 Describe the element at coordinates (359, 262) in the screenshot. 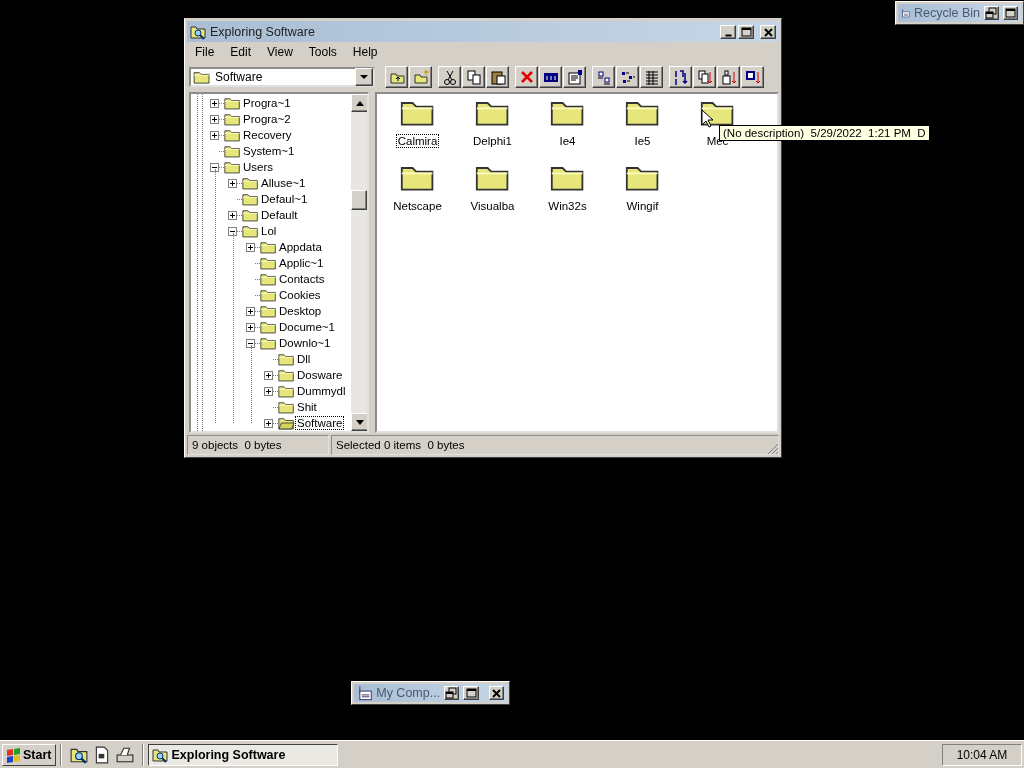

I see `scrollbar` at that location.